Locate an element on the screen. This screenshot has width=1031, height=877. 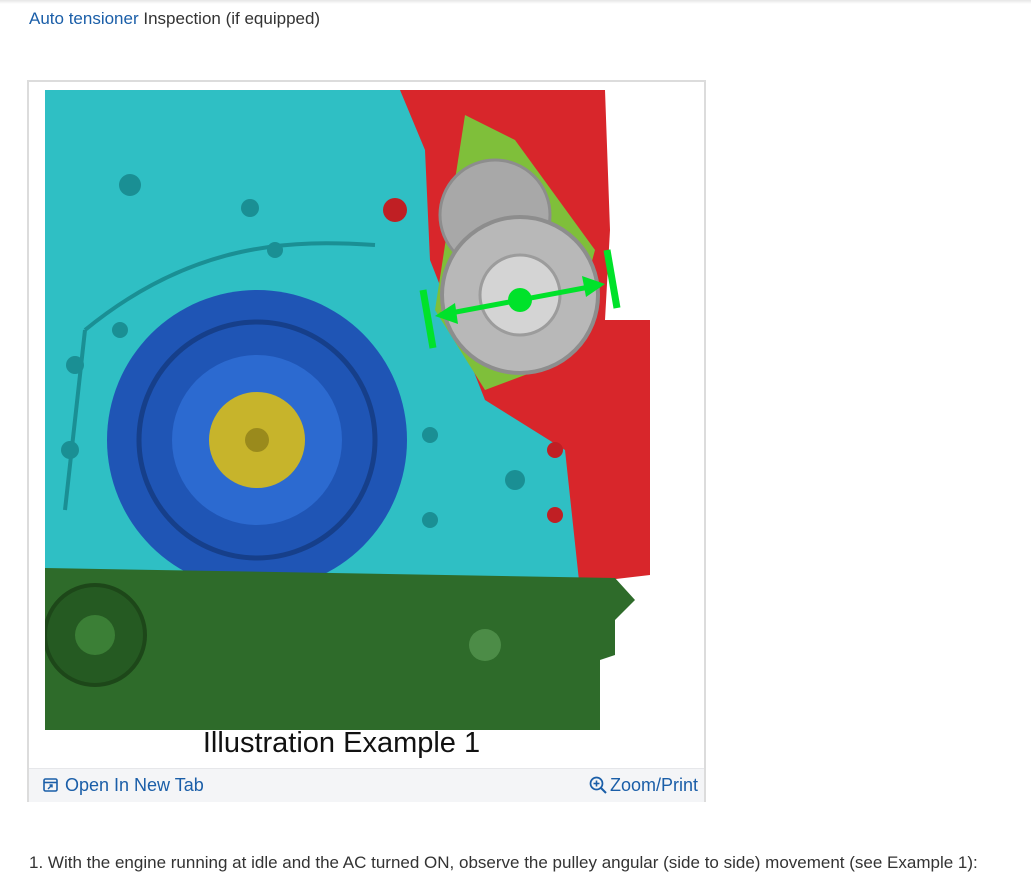
top-shadow is located at coordinates (515, 2).